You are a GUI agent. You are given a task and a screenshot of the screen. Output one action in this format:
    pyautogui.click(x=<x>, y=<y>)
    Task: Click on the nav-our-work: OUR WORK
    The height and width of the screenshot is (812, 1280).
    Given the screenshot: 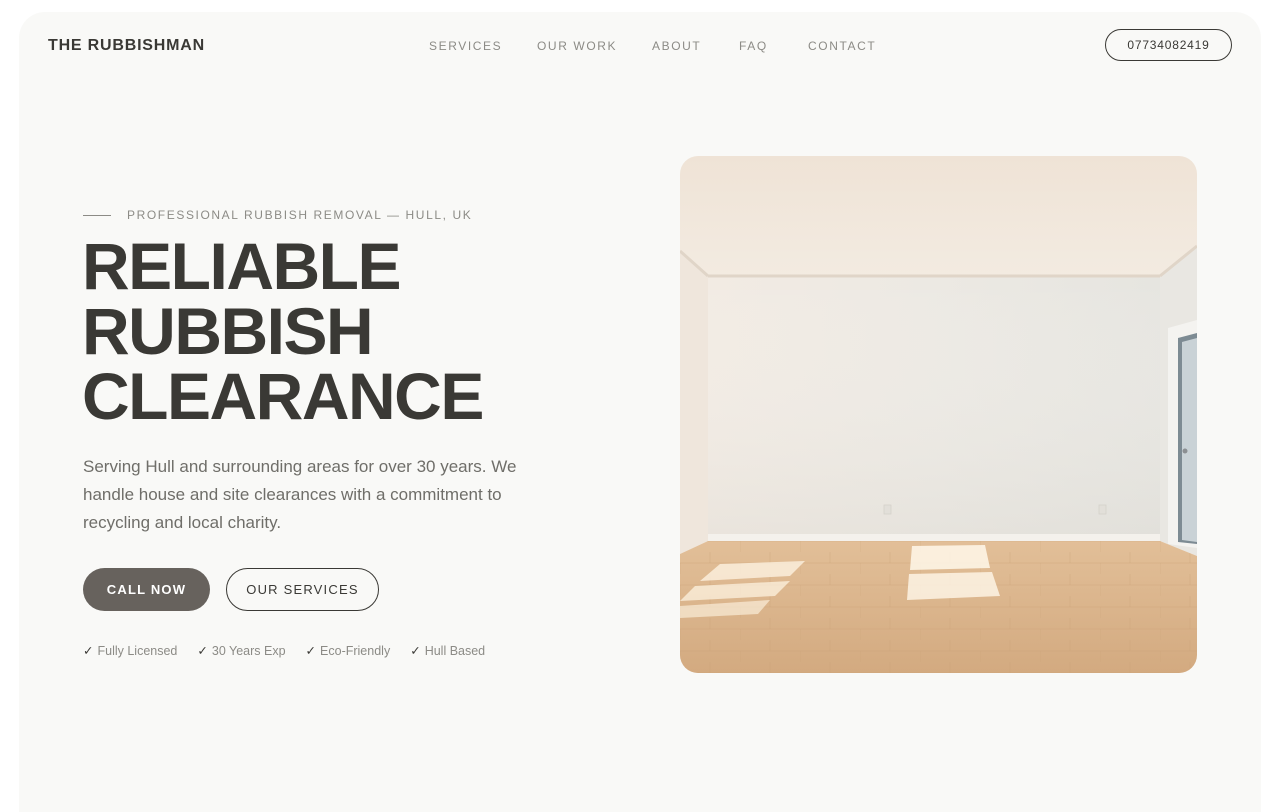 What is the action you would take?
    pyautogui.click(x=577, y=46)
    